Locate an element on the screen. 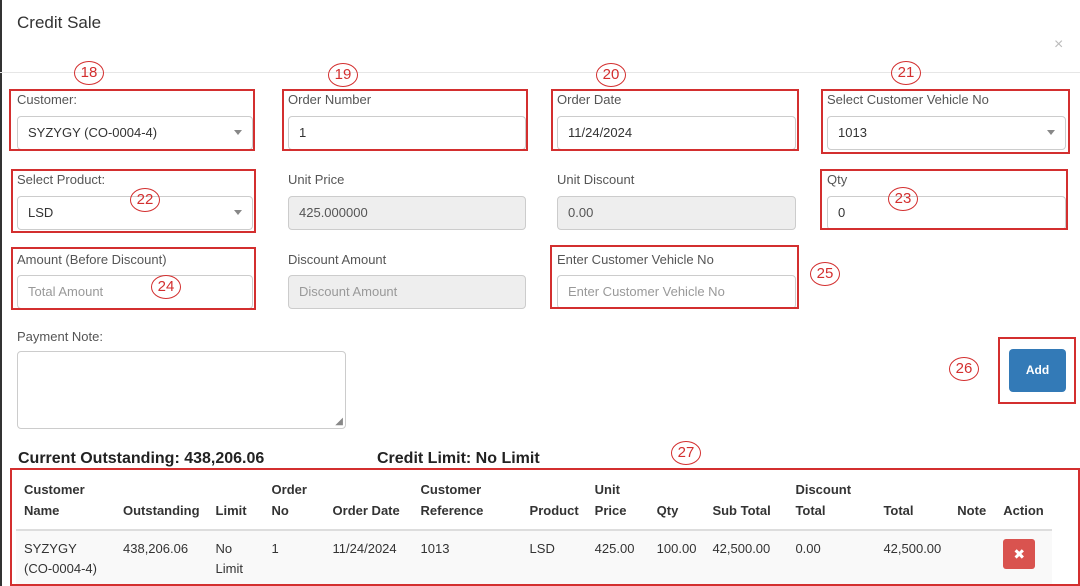  current-outstanding: Current Outstanding: 438,206.06 is located at coordinates (141, 458).